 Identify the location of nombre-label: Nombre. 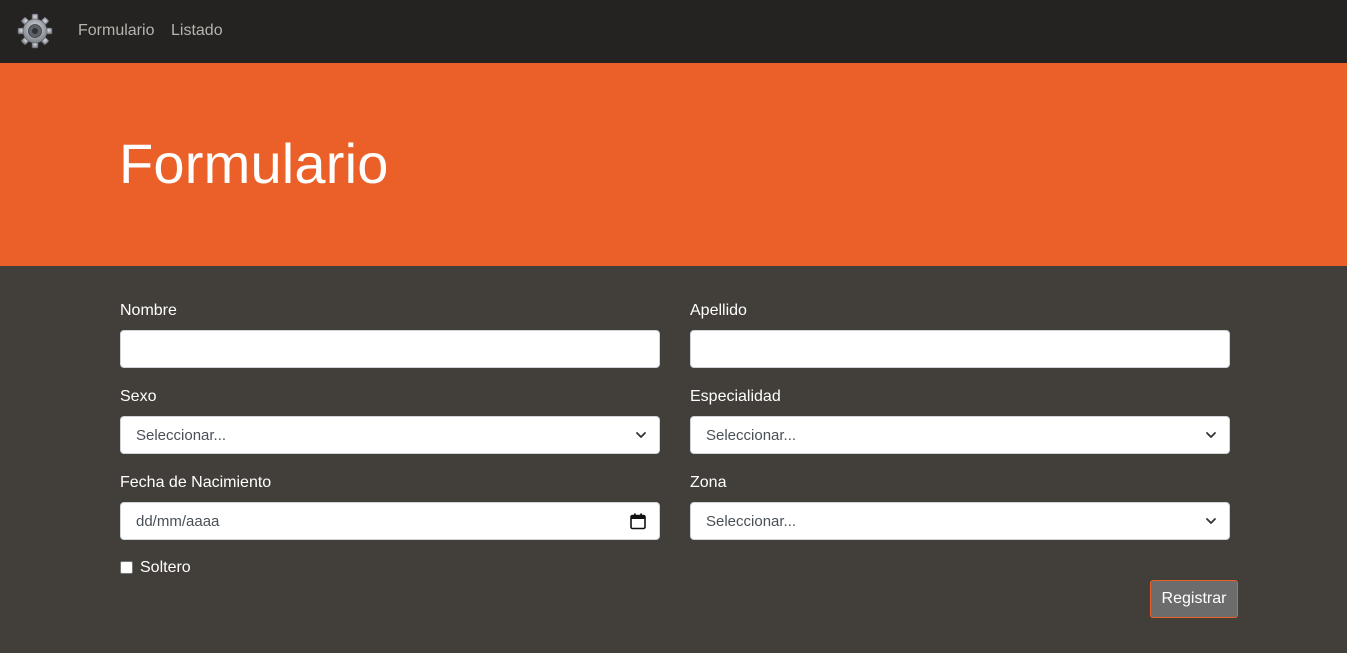
(148, 310).